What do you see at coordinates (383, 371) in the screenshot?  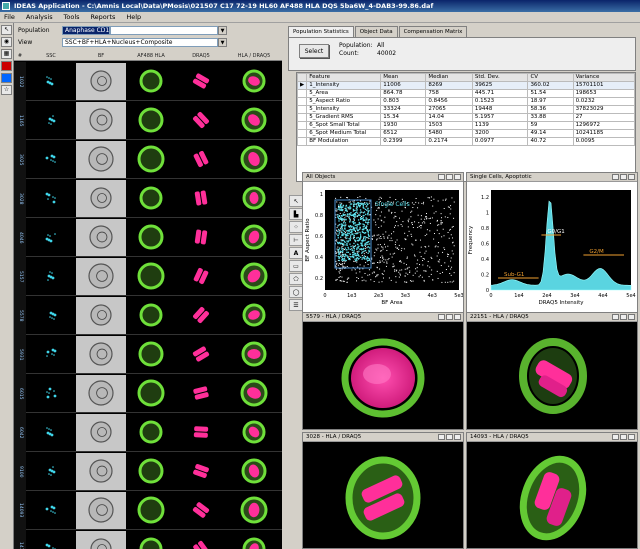 I see `cell-image-panel-1: 5579 - HLA / DRAQ5` at bounding box center [383, 371].